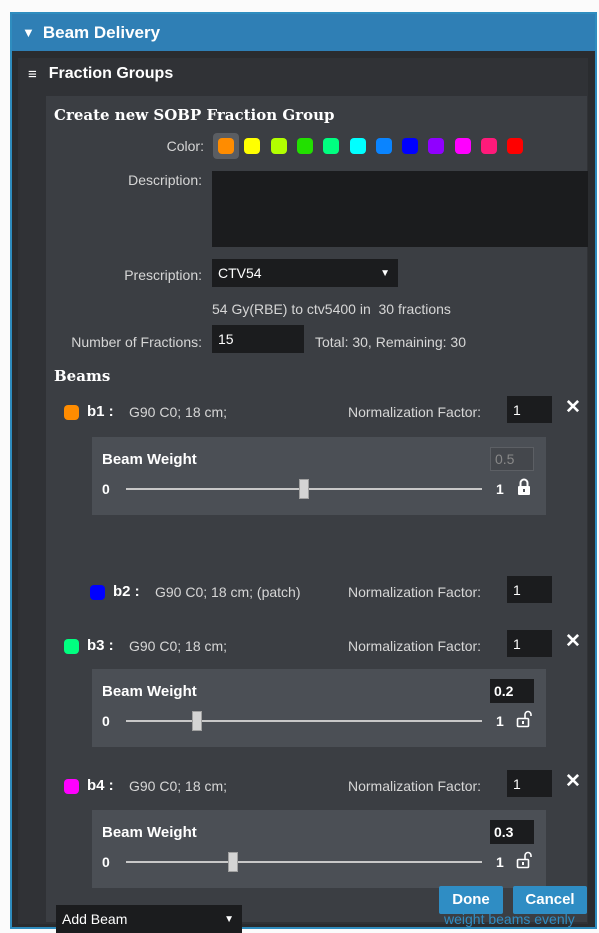 The width and height of the screenshot is (599, 933). What do you see at coordinates (331, 309) in the screenshot?
I see `prescription-info: 54 Gy(RBE) to ctv5400 in 30 fractions` at bounding box center [331, 309].